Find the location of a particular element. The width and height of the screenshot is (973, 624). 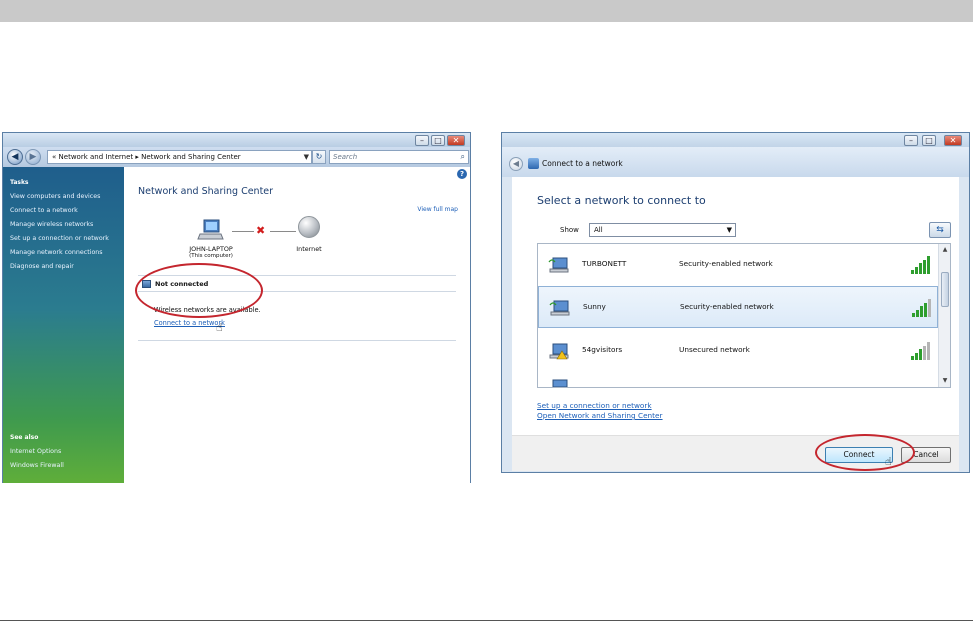

bottom-rule is located at coordinates (486, 620).